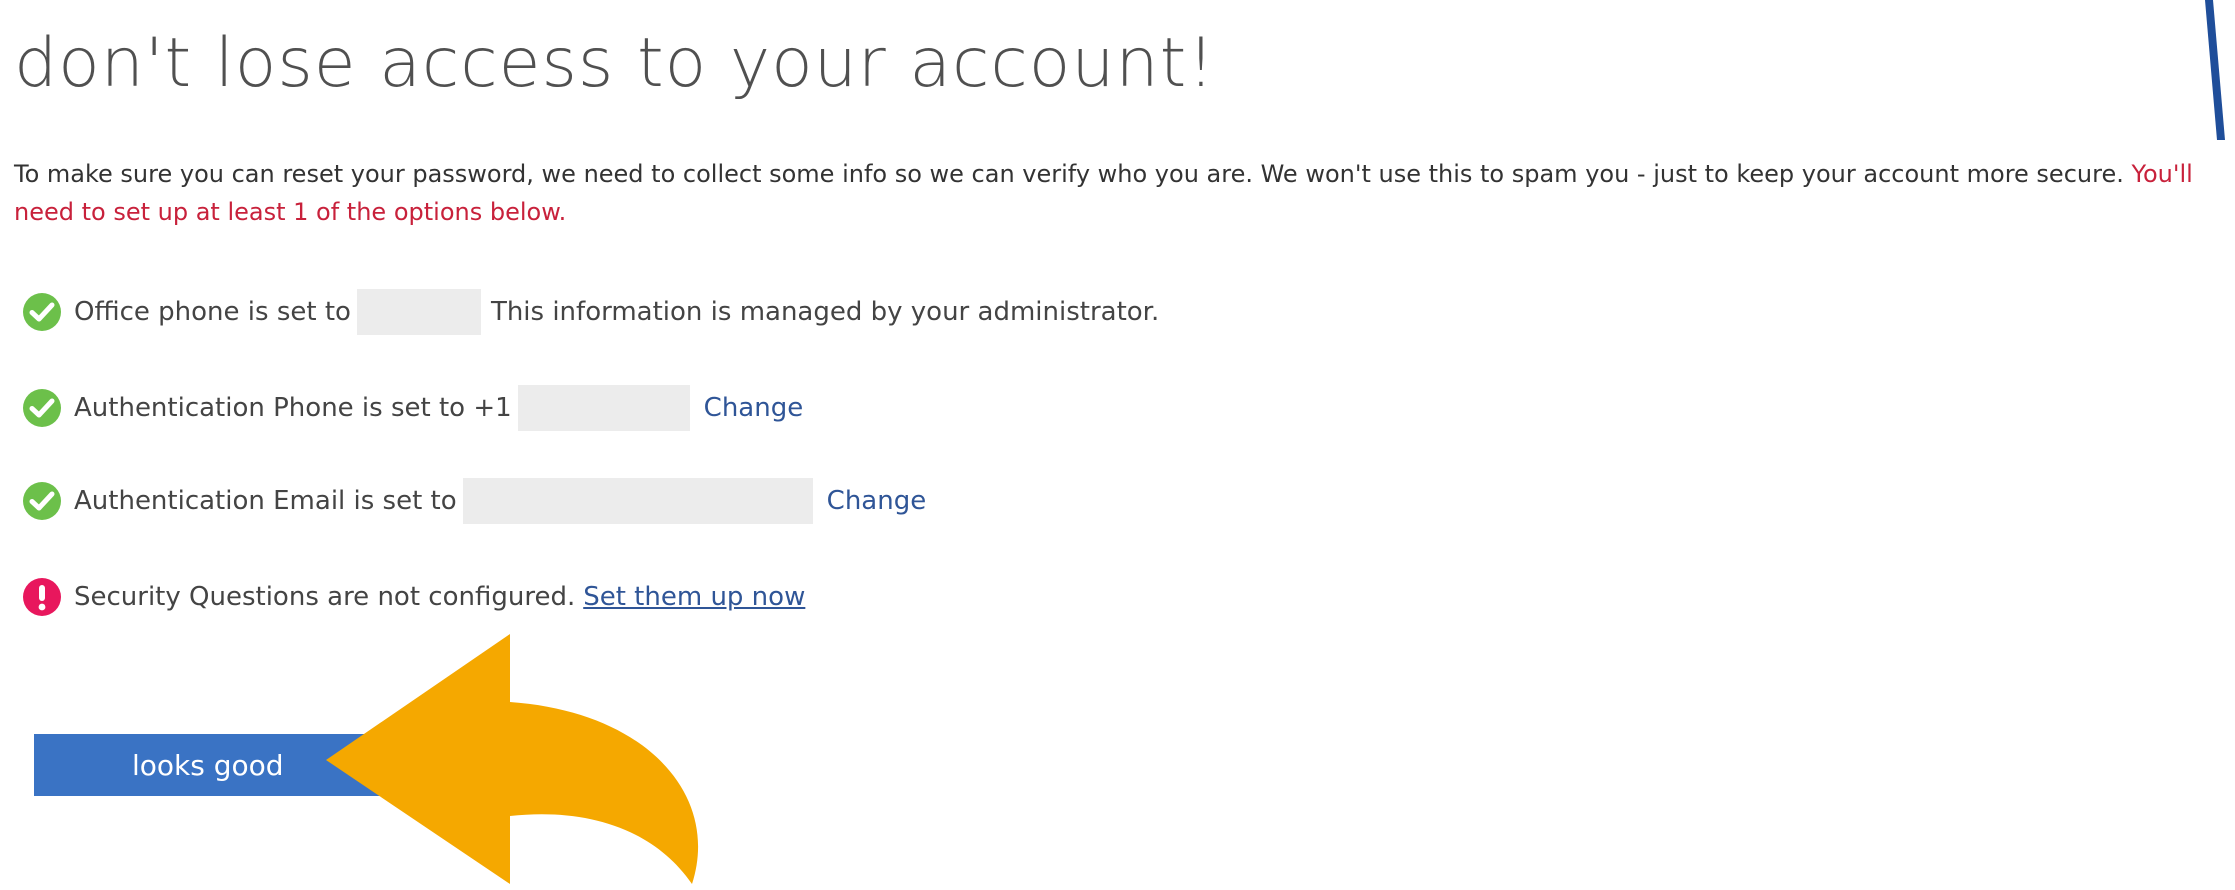 The height and width of the screenshot is (890, 2235). What do you see at coordinates (418, 312) in the screenshot?
I see `redacted-office-phone` at bounding box center [418, 312].